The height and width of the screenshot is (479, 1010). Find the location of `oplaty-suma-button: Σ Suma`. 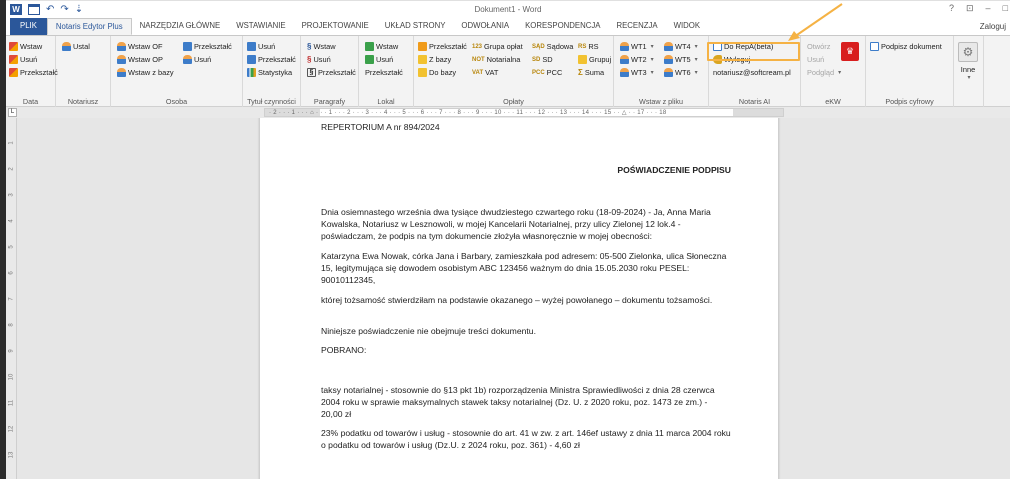

oplaty-suma-button: Σ Suma is located at coordinates (591, 72).